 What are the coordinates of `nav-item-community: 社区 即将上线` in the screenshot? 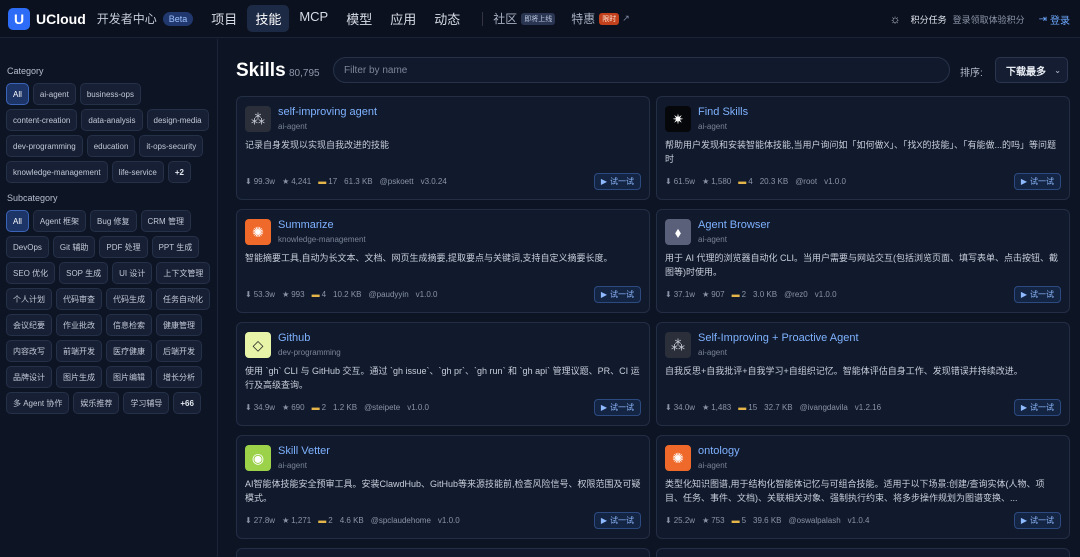 It's located at (524, 18).